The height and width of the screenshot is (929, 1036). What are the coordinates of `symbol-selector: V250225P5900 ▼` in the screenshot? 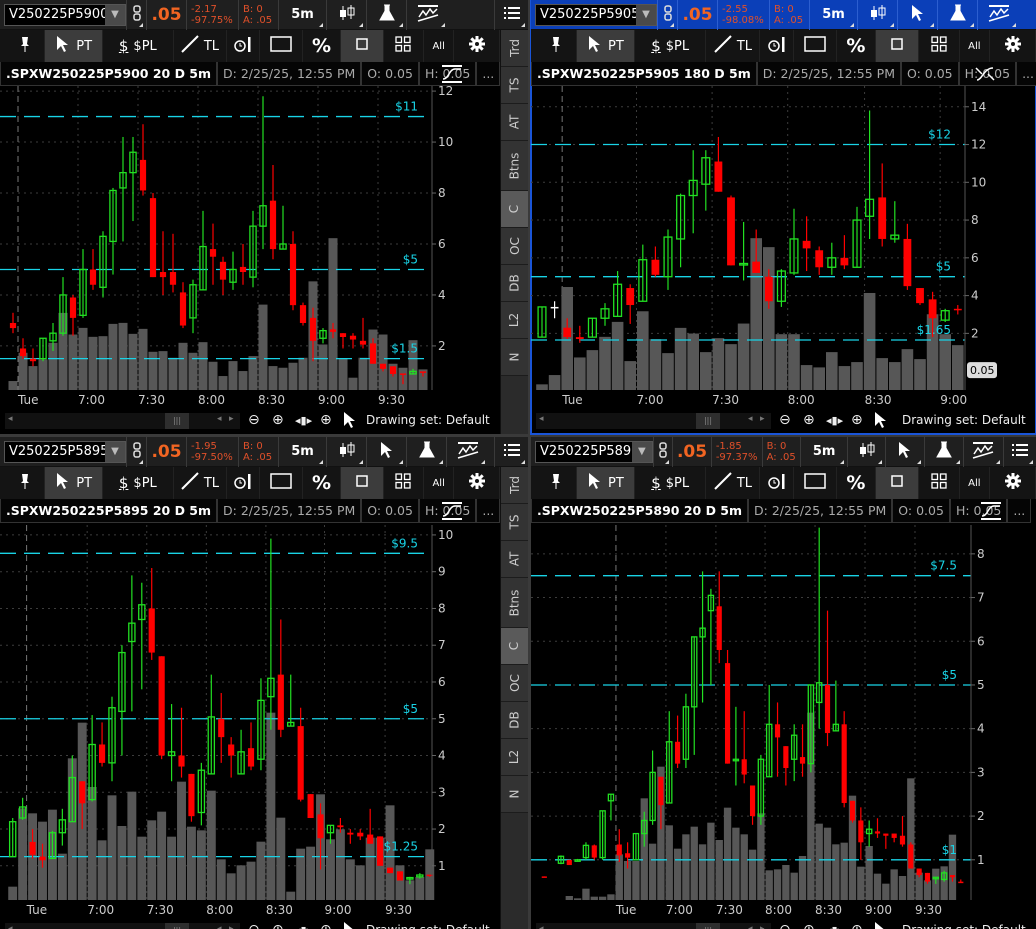 It's located at (65, 14).